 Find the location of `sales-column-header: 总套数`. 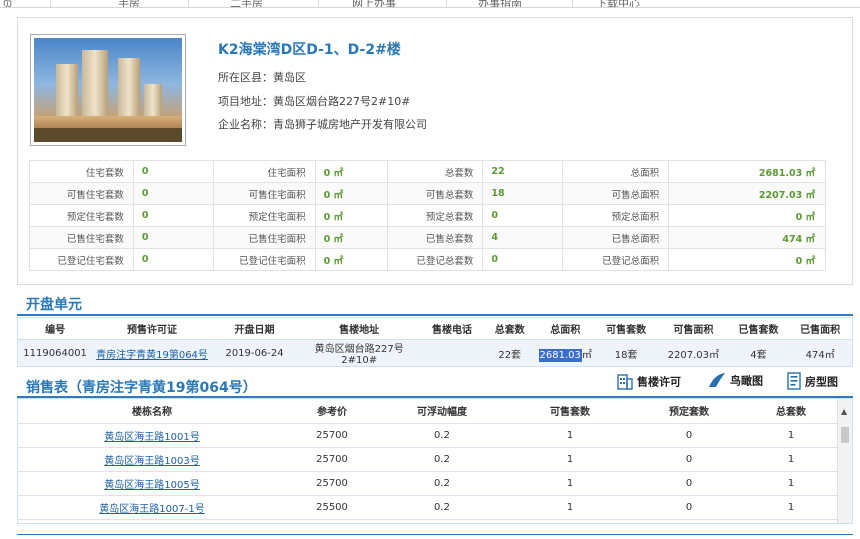

sales-column-header: 总套数 is located at coordinates (791, 411).